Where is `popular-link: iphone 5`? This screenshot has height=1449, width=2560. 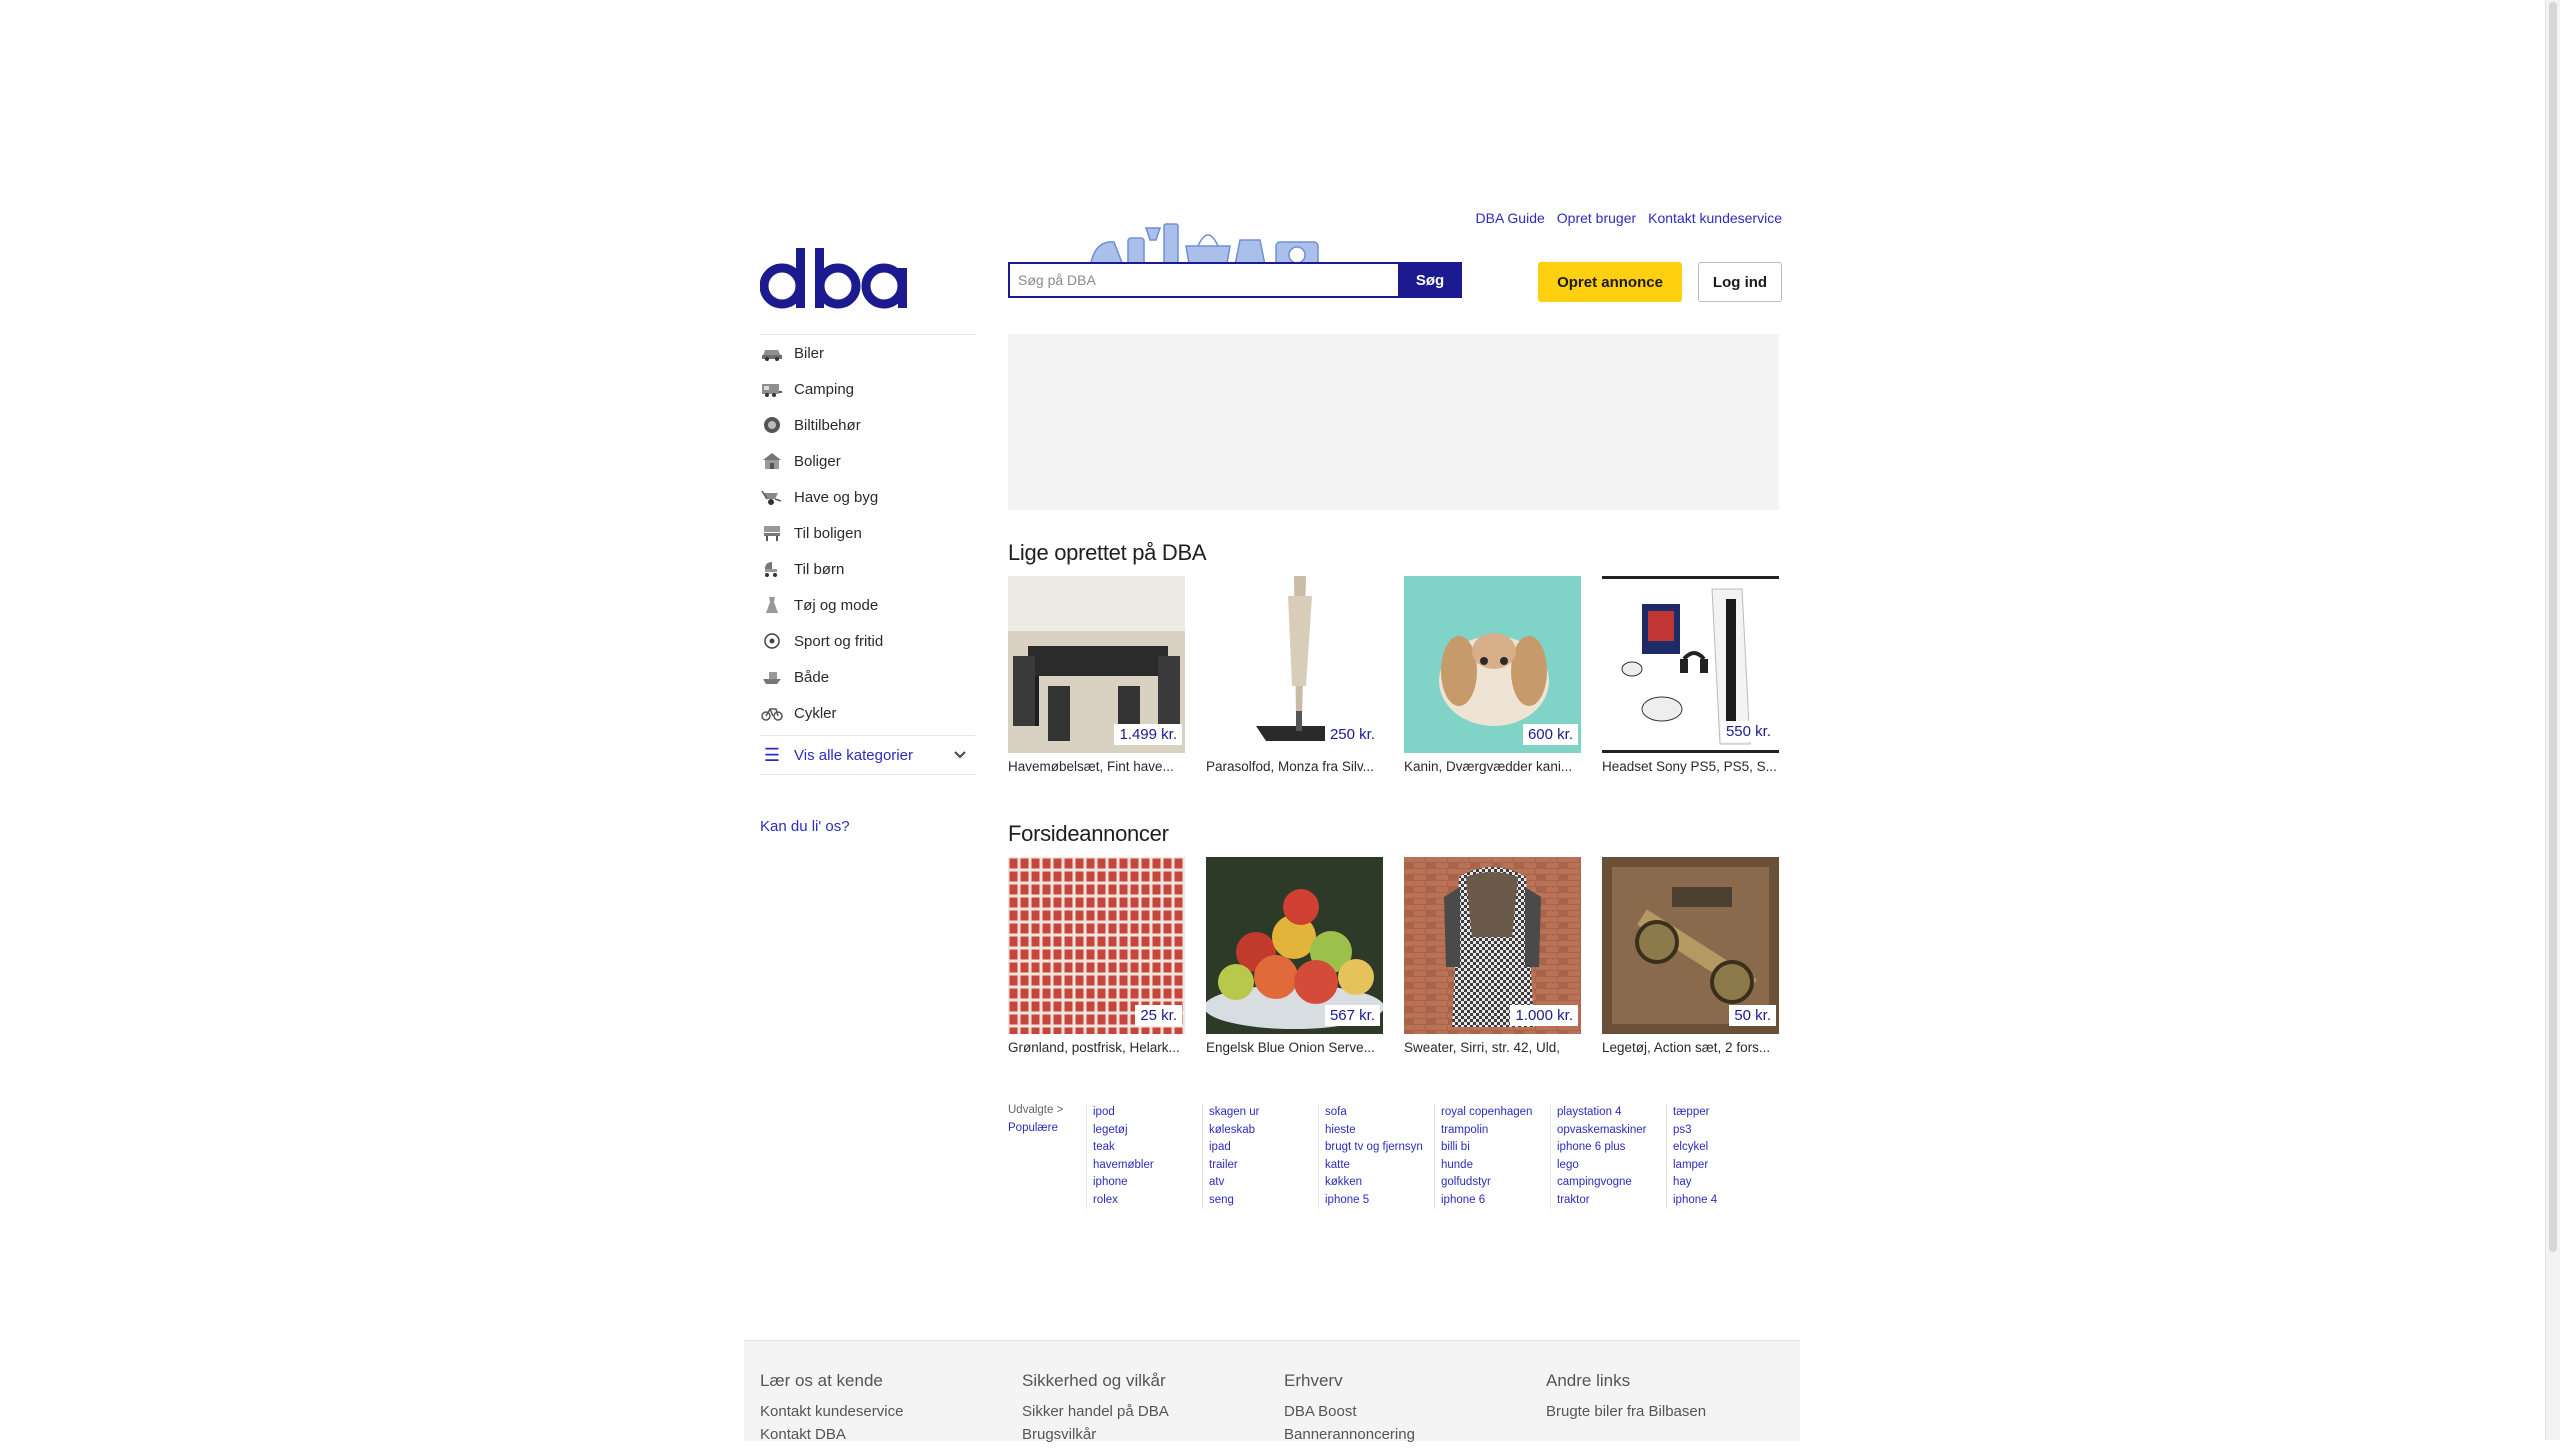 popular-link: iphone 5 is located at coordinates (1380, 1201).